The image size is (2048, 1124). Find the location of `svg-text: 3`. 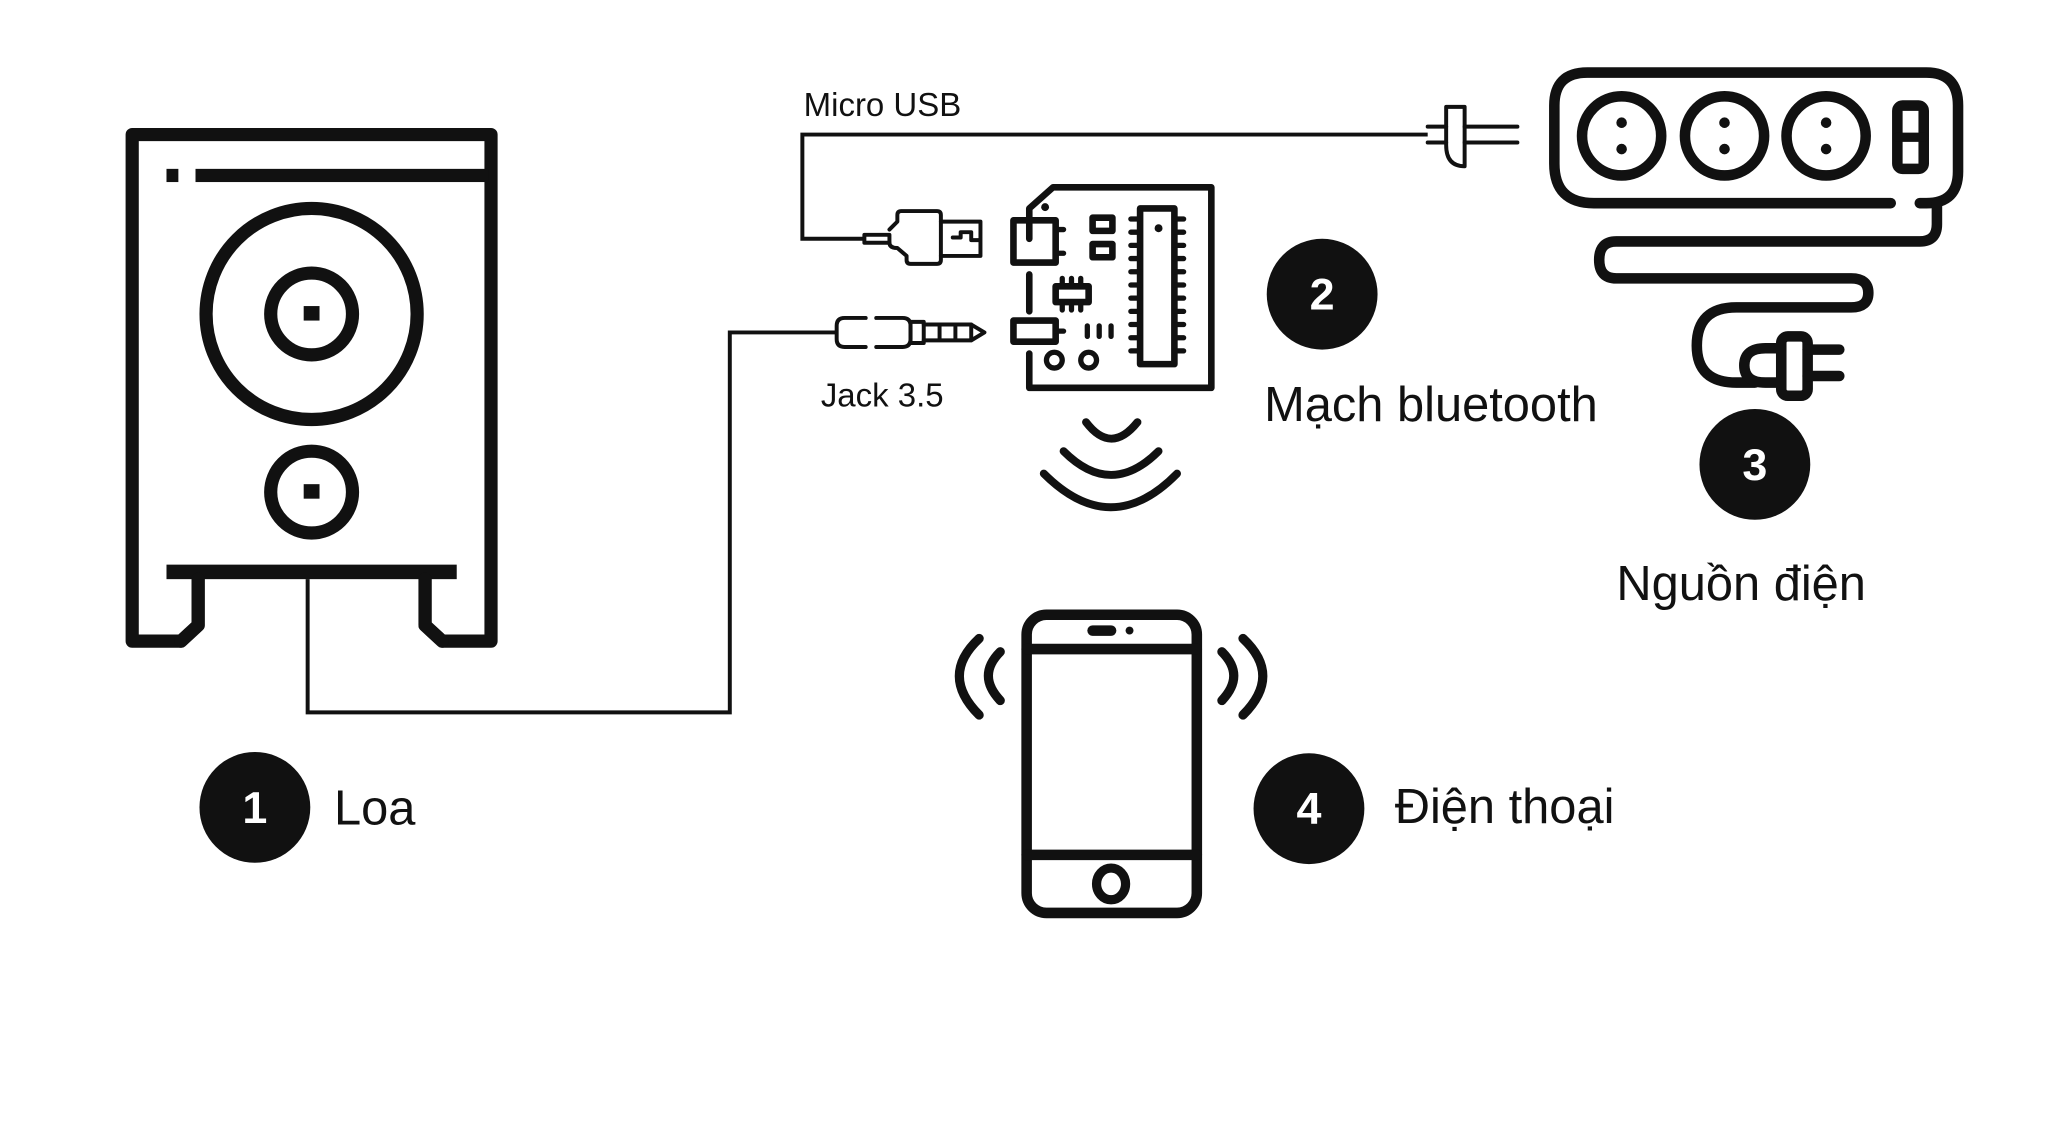

svg-text: 3 is located at coordinates (1754, 464).